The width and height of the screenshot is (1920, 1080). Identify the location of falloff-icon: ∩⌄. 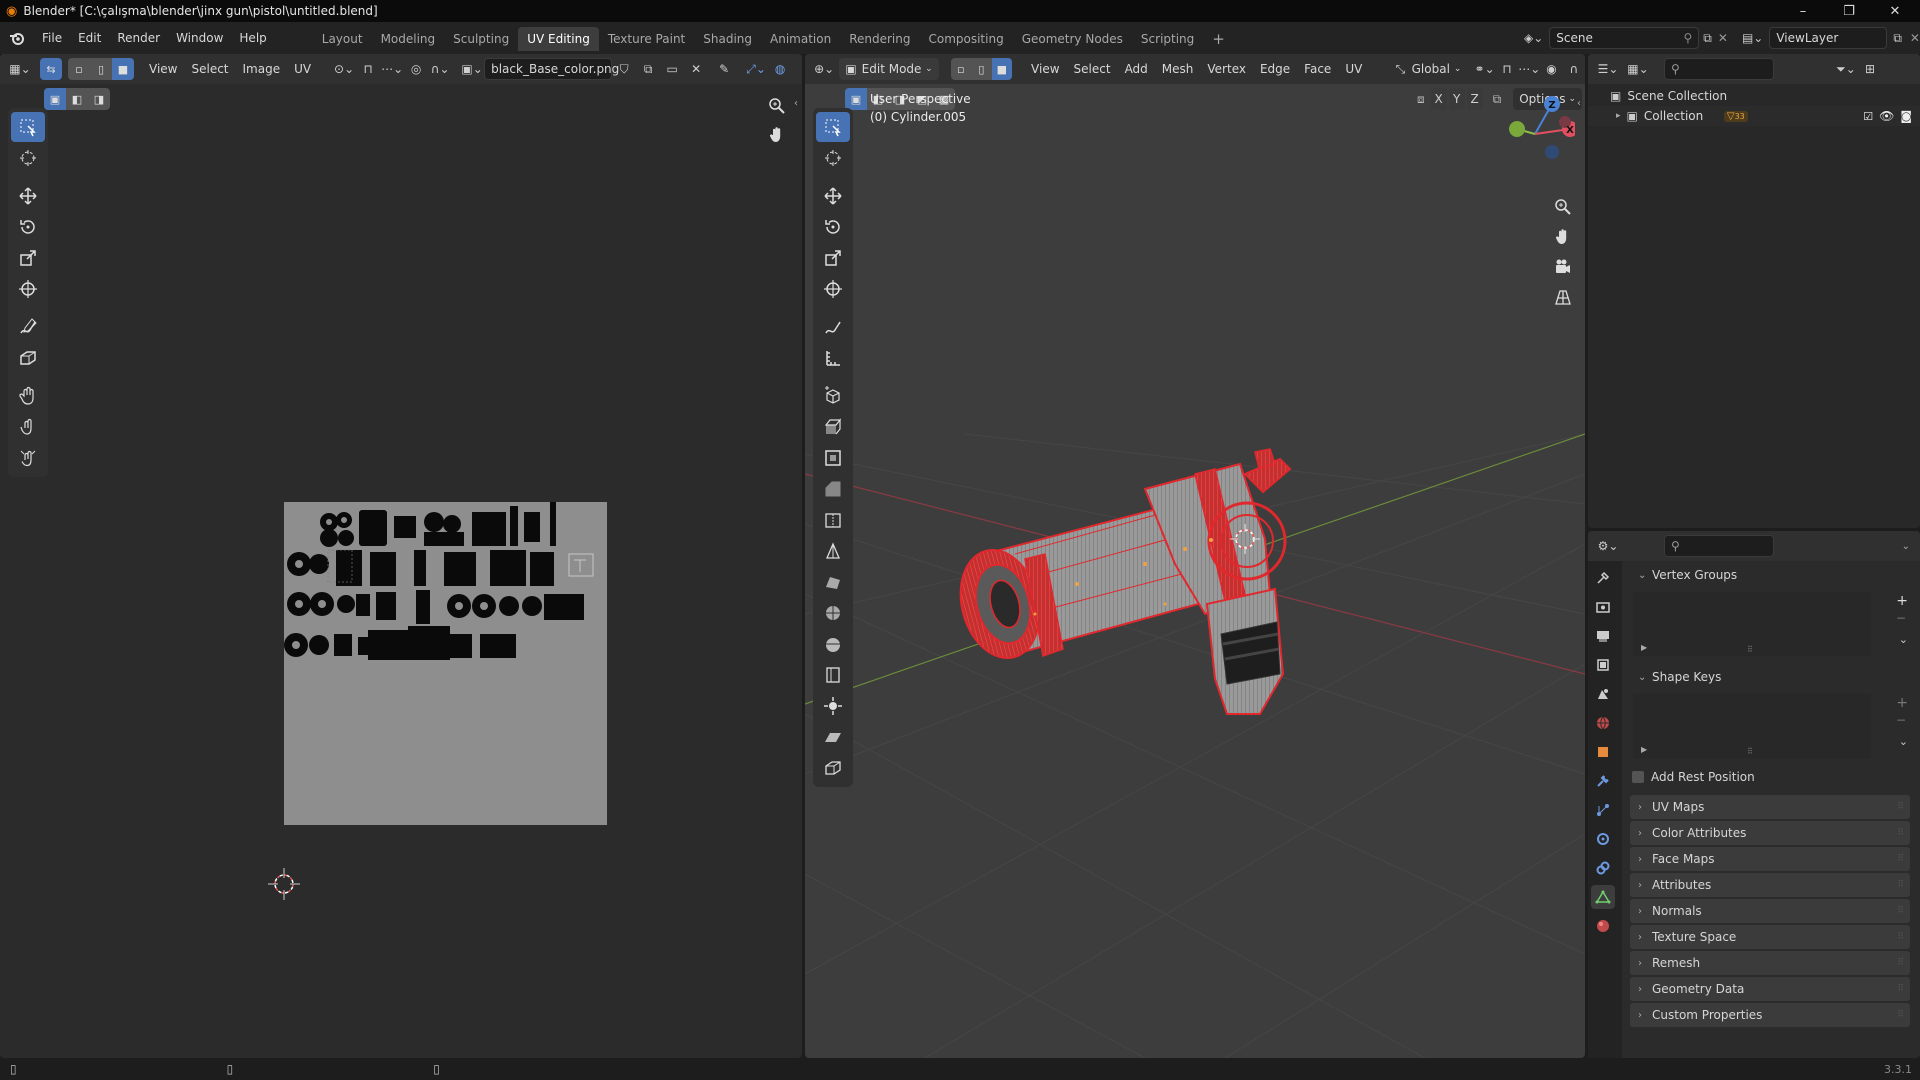
(440, 69).